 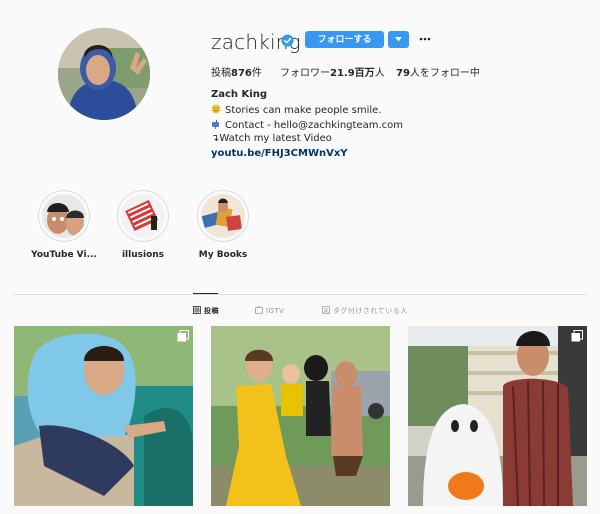 I want to click on bio-line: Contact - hello@zachkingteam.com, so click(x=307, y=125).